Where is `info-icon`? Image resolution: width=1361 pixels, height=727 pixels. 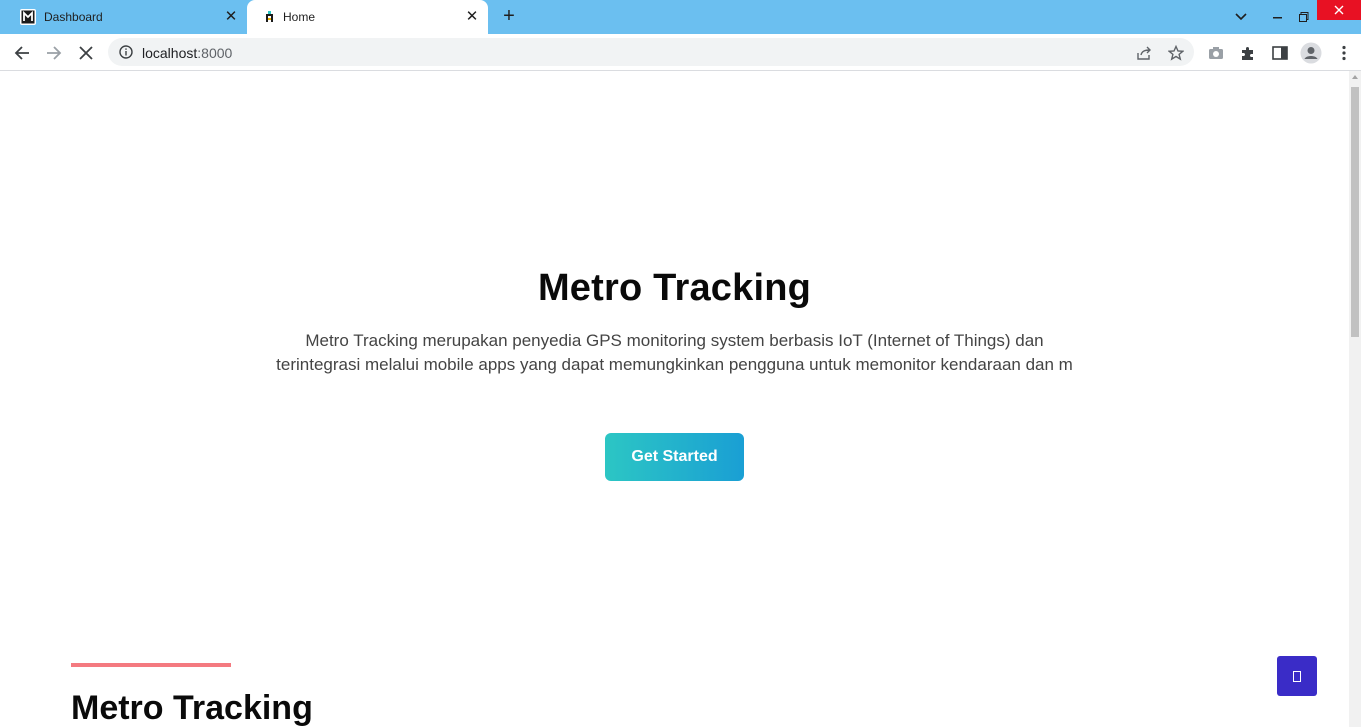 info-icon is located at coordinates (126, 52).